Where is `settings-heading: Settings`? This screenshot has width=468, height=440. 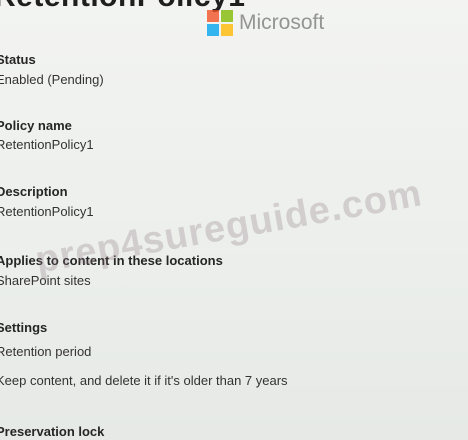 settings-heading: Settings is located at coordinates (24, 327).